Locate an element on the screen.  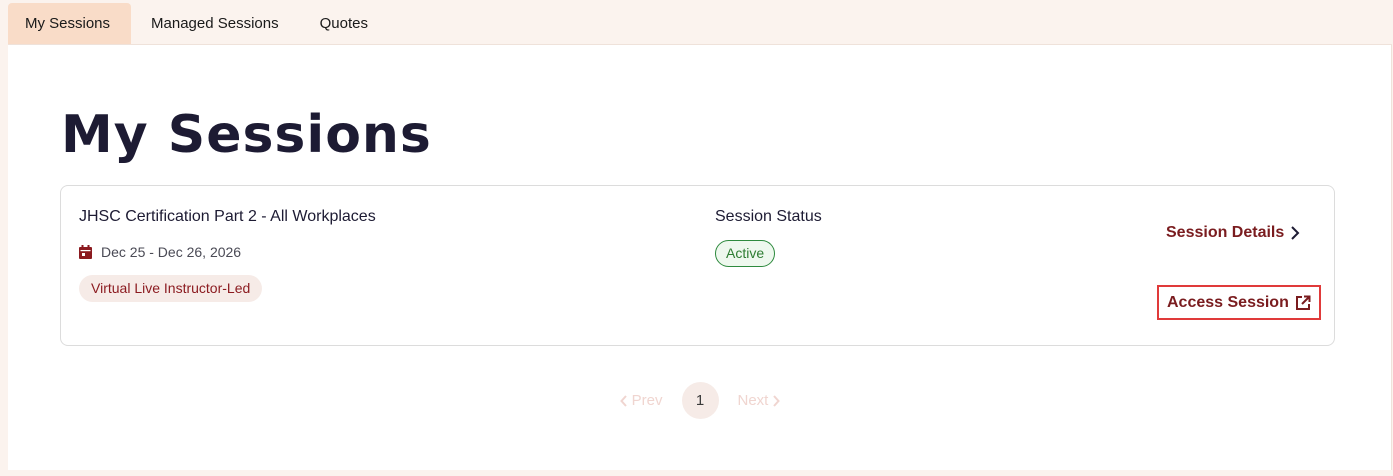
status-badge: Active is located at coordinates (745, 253).